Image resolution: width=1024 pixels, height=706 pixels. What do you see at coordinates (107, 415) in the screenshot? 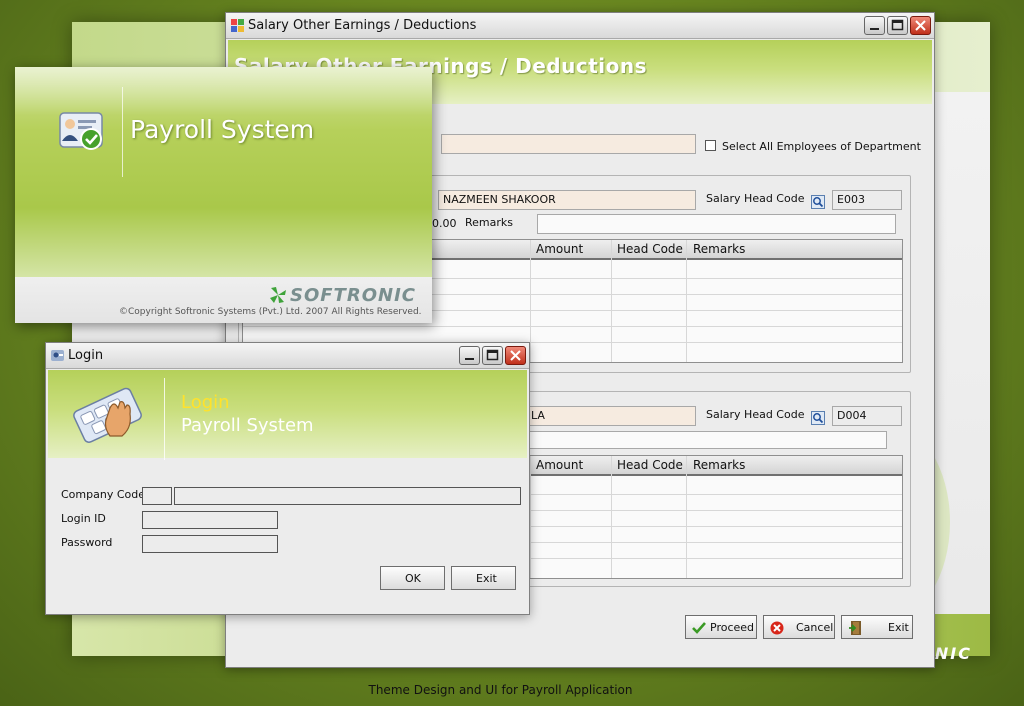
I see `keyboard-hand-icon` at bounding box center [107, 415].